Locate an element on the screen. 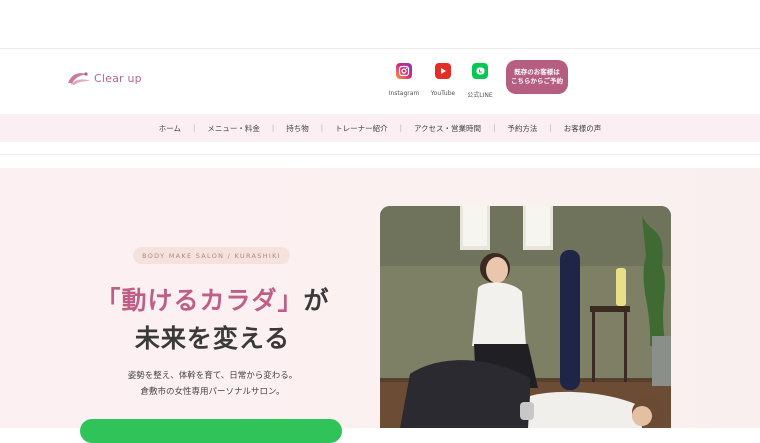 This screenshot has height=443, width=760. instagram-icon is located at coordinates (404, 71).